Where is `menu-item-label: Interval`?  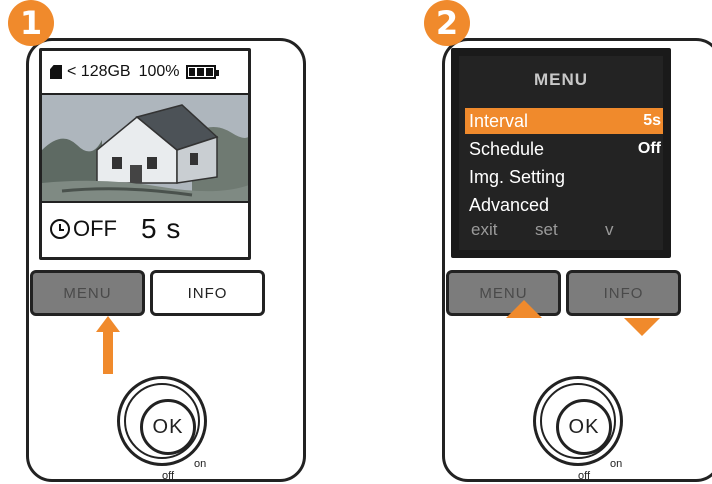 menu-item-label: Interval is located at coordinates (499, 121).